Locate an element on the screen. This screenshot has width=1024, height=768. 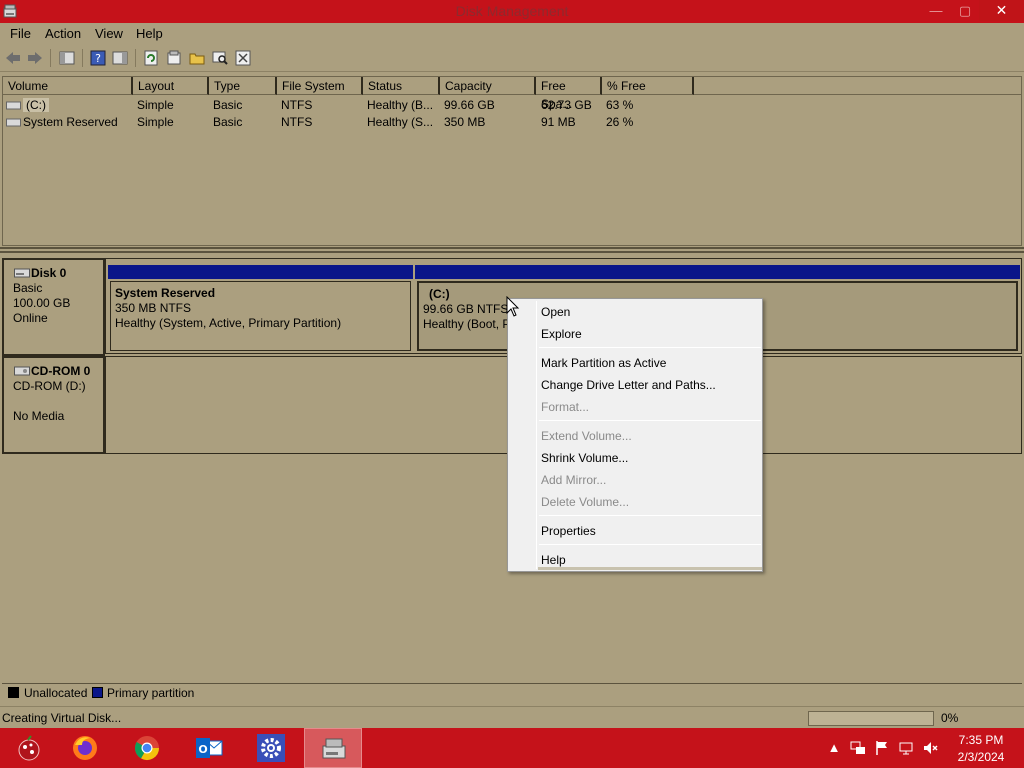
partition-size: 350 MB NTFS is located at coordinates (153, 308).